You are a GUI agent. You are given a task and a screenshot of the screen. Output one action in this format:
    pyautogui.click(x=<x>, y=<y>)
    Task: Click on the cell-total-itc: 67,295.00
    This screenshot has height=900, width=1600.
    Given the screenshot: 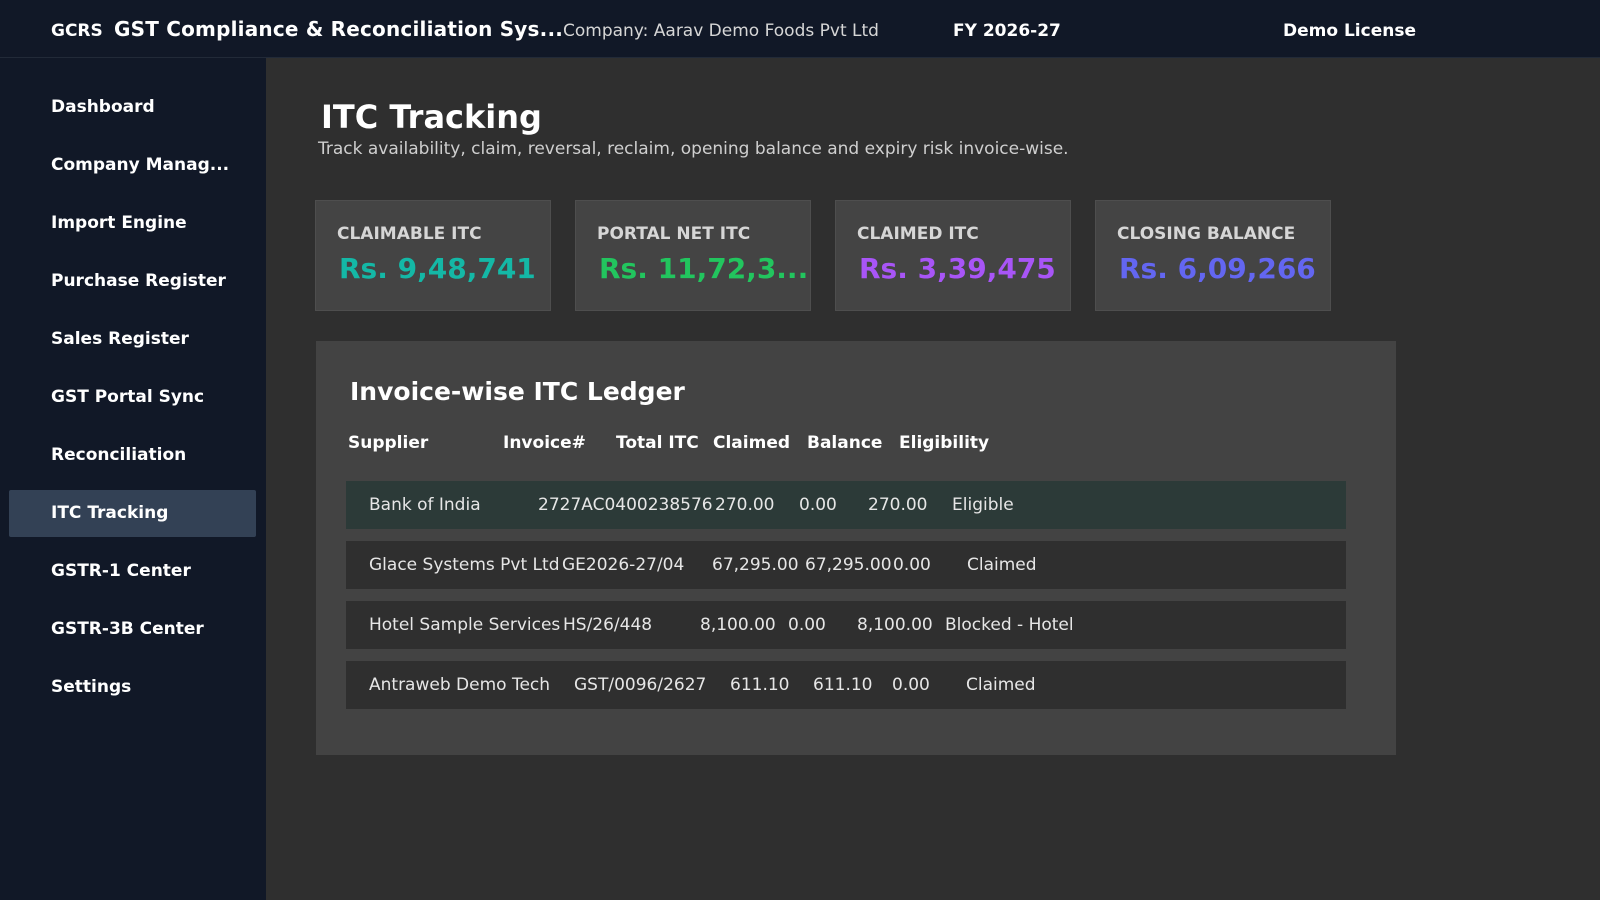 What is the action you would take?
    pyautogui.click(x=755, y=565)
    